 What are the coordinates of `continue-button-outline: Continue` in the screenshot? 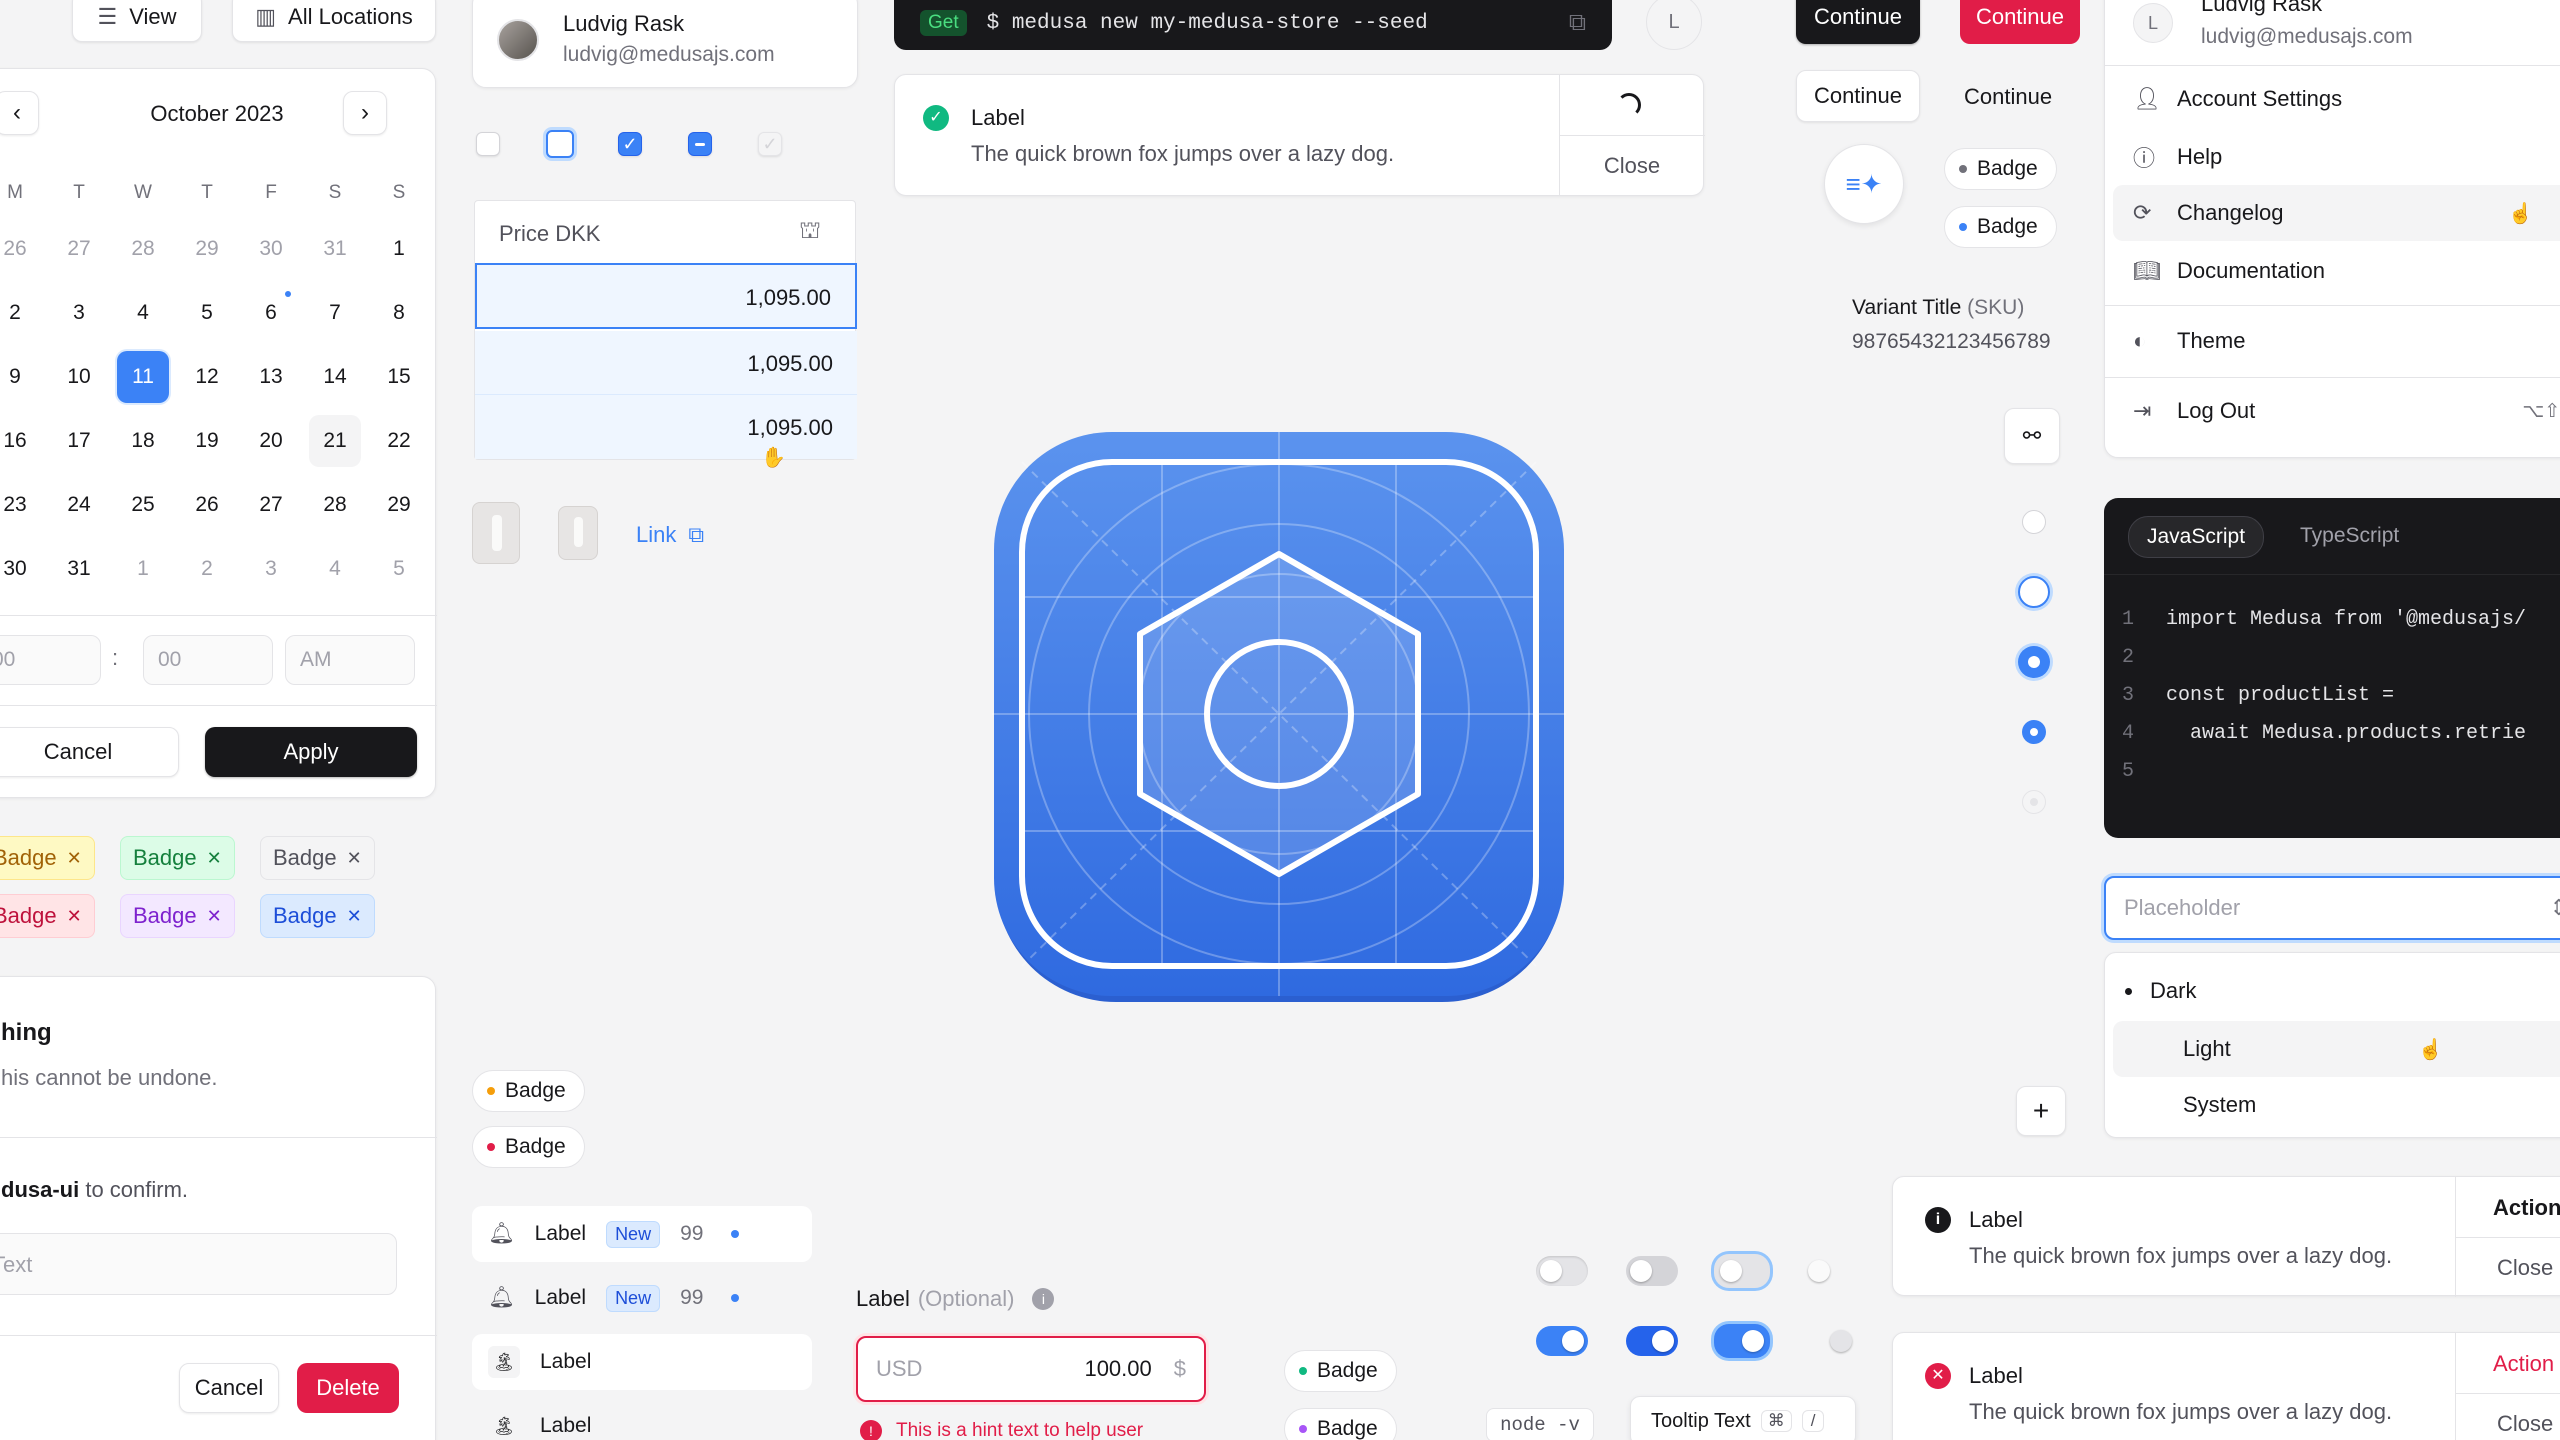 It's located at (1858, 96).